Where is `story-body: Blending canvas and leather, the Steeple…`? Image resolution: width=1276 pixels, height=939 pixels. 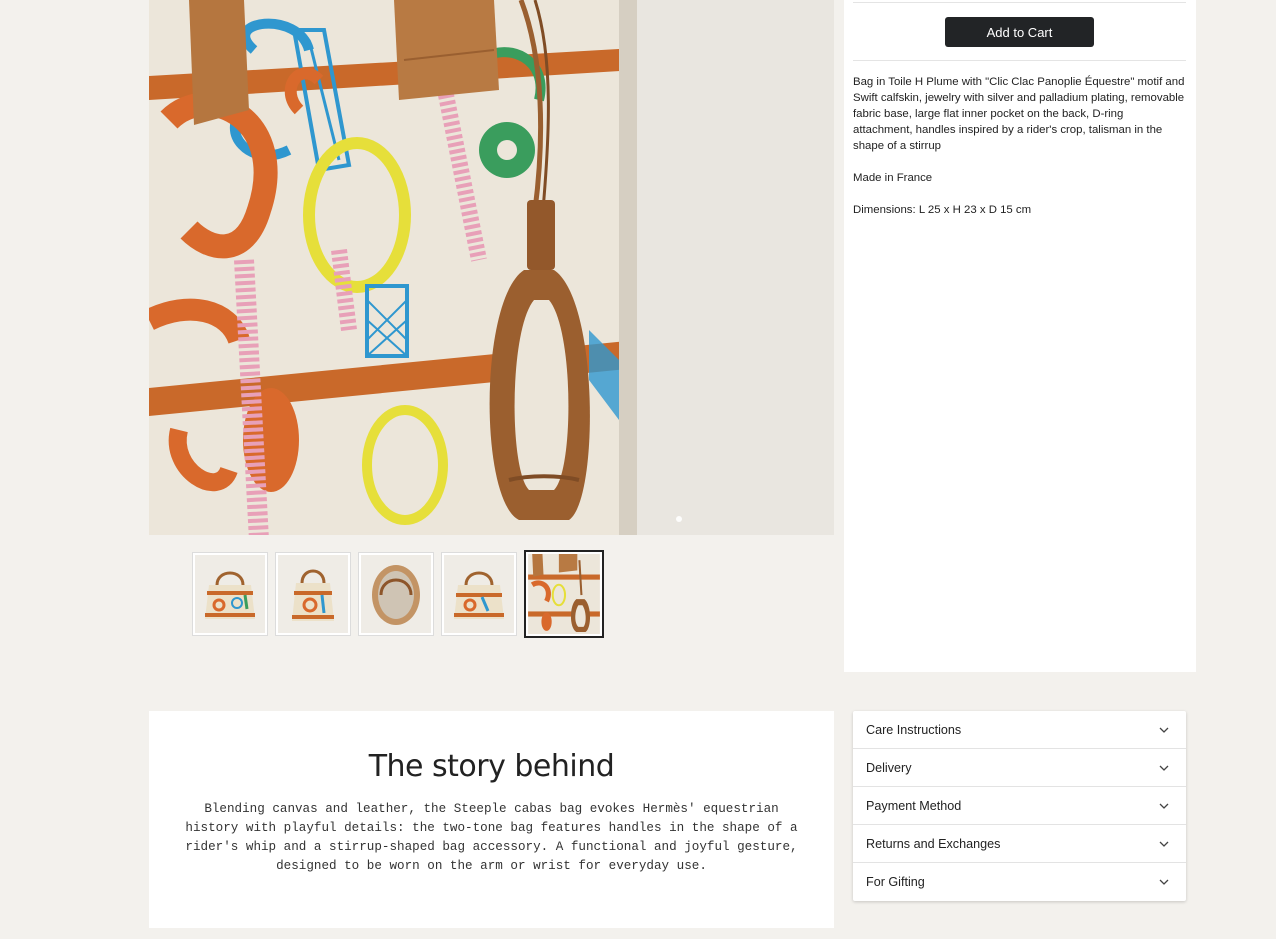 story-body: Blending canvas and leather, the Steeple… is located at coordinates (491, 837).